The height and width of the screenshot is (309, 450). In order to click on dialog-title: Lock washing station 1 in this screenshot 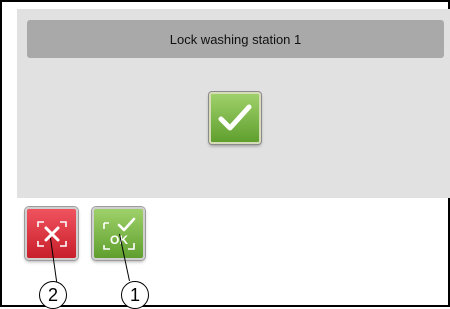, I will do `click(235, 39)`.